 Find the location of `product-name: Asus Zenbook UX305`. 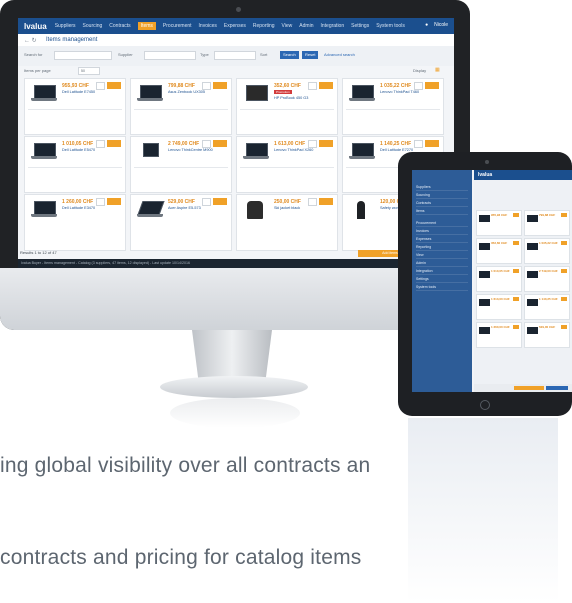

product-name: Asus Zenbook UX305 is located at coordinates (193, 92).